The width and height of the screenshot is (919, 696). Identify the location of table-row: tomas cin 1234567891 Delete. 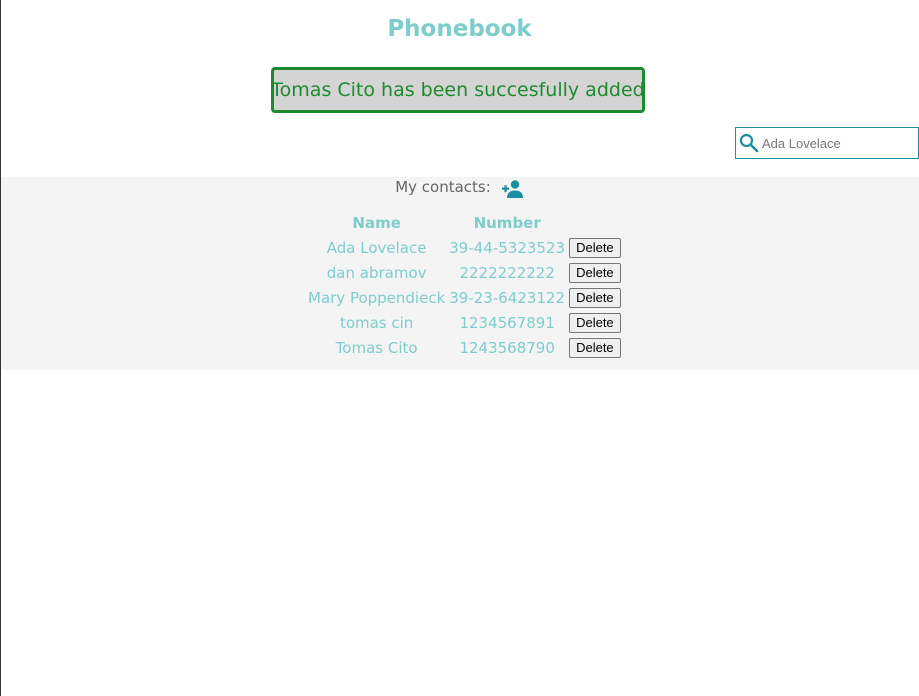
(464, 322).